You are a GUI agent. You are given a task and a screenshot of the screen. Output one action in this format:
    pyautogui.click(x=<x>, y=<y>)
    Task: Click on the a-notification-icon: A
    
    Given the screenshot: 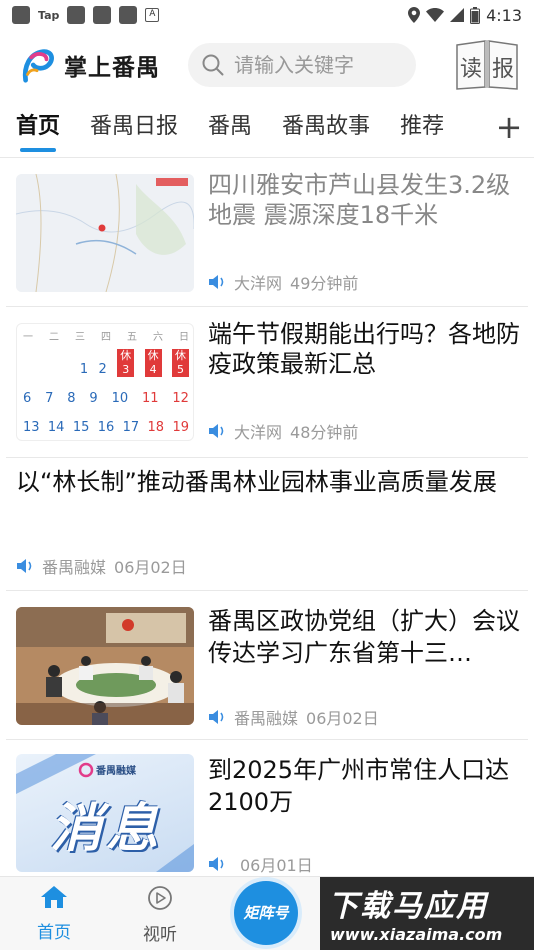 What is the action you would take?
    pyautogui.click(x=152, y=15)
    